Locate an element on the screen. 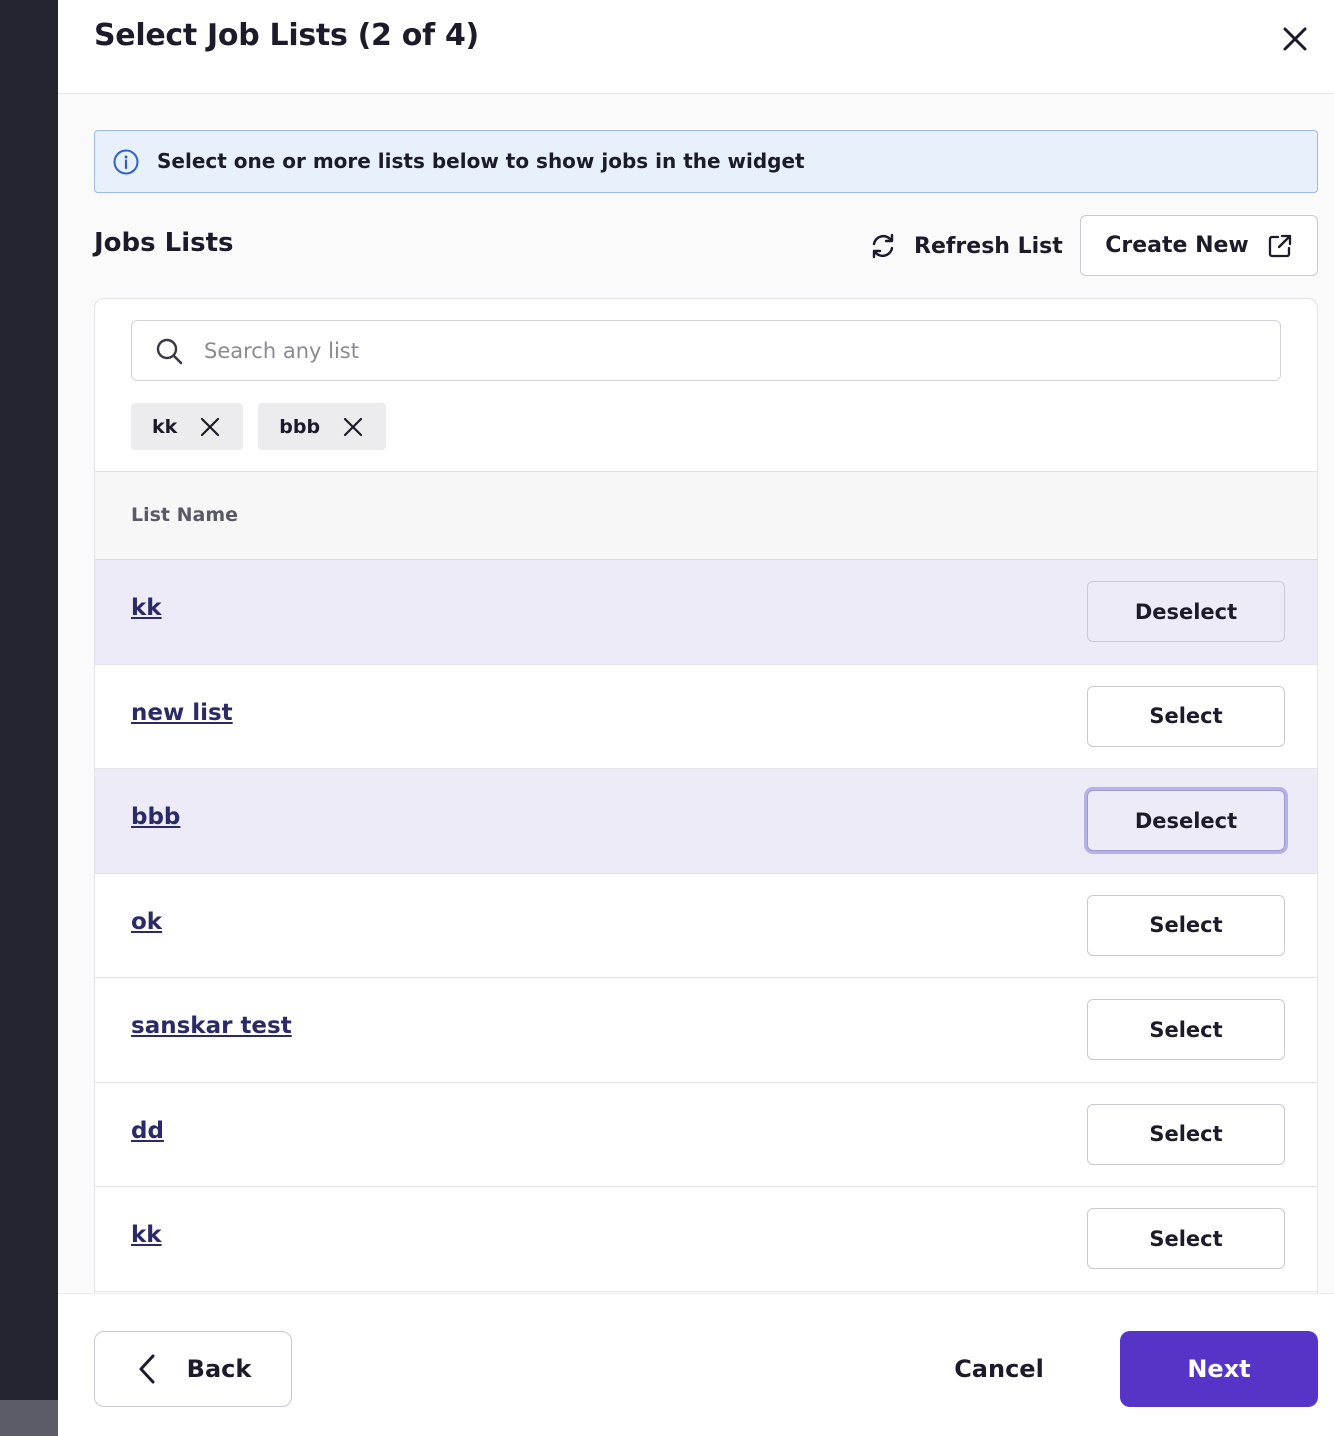  selected-chip: bbb is located at coordinates (322, 426).